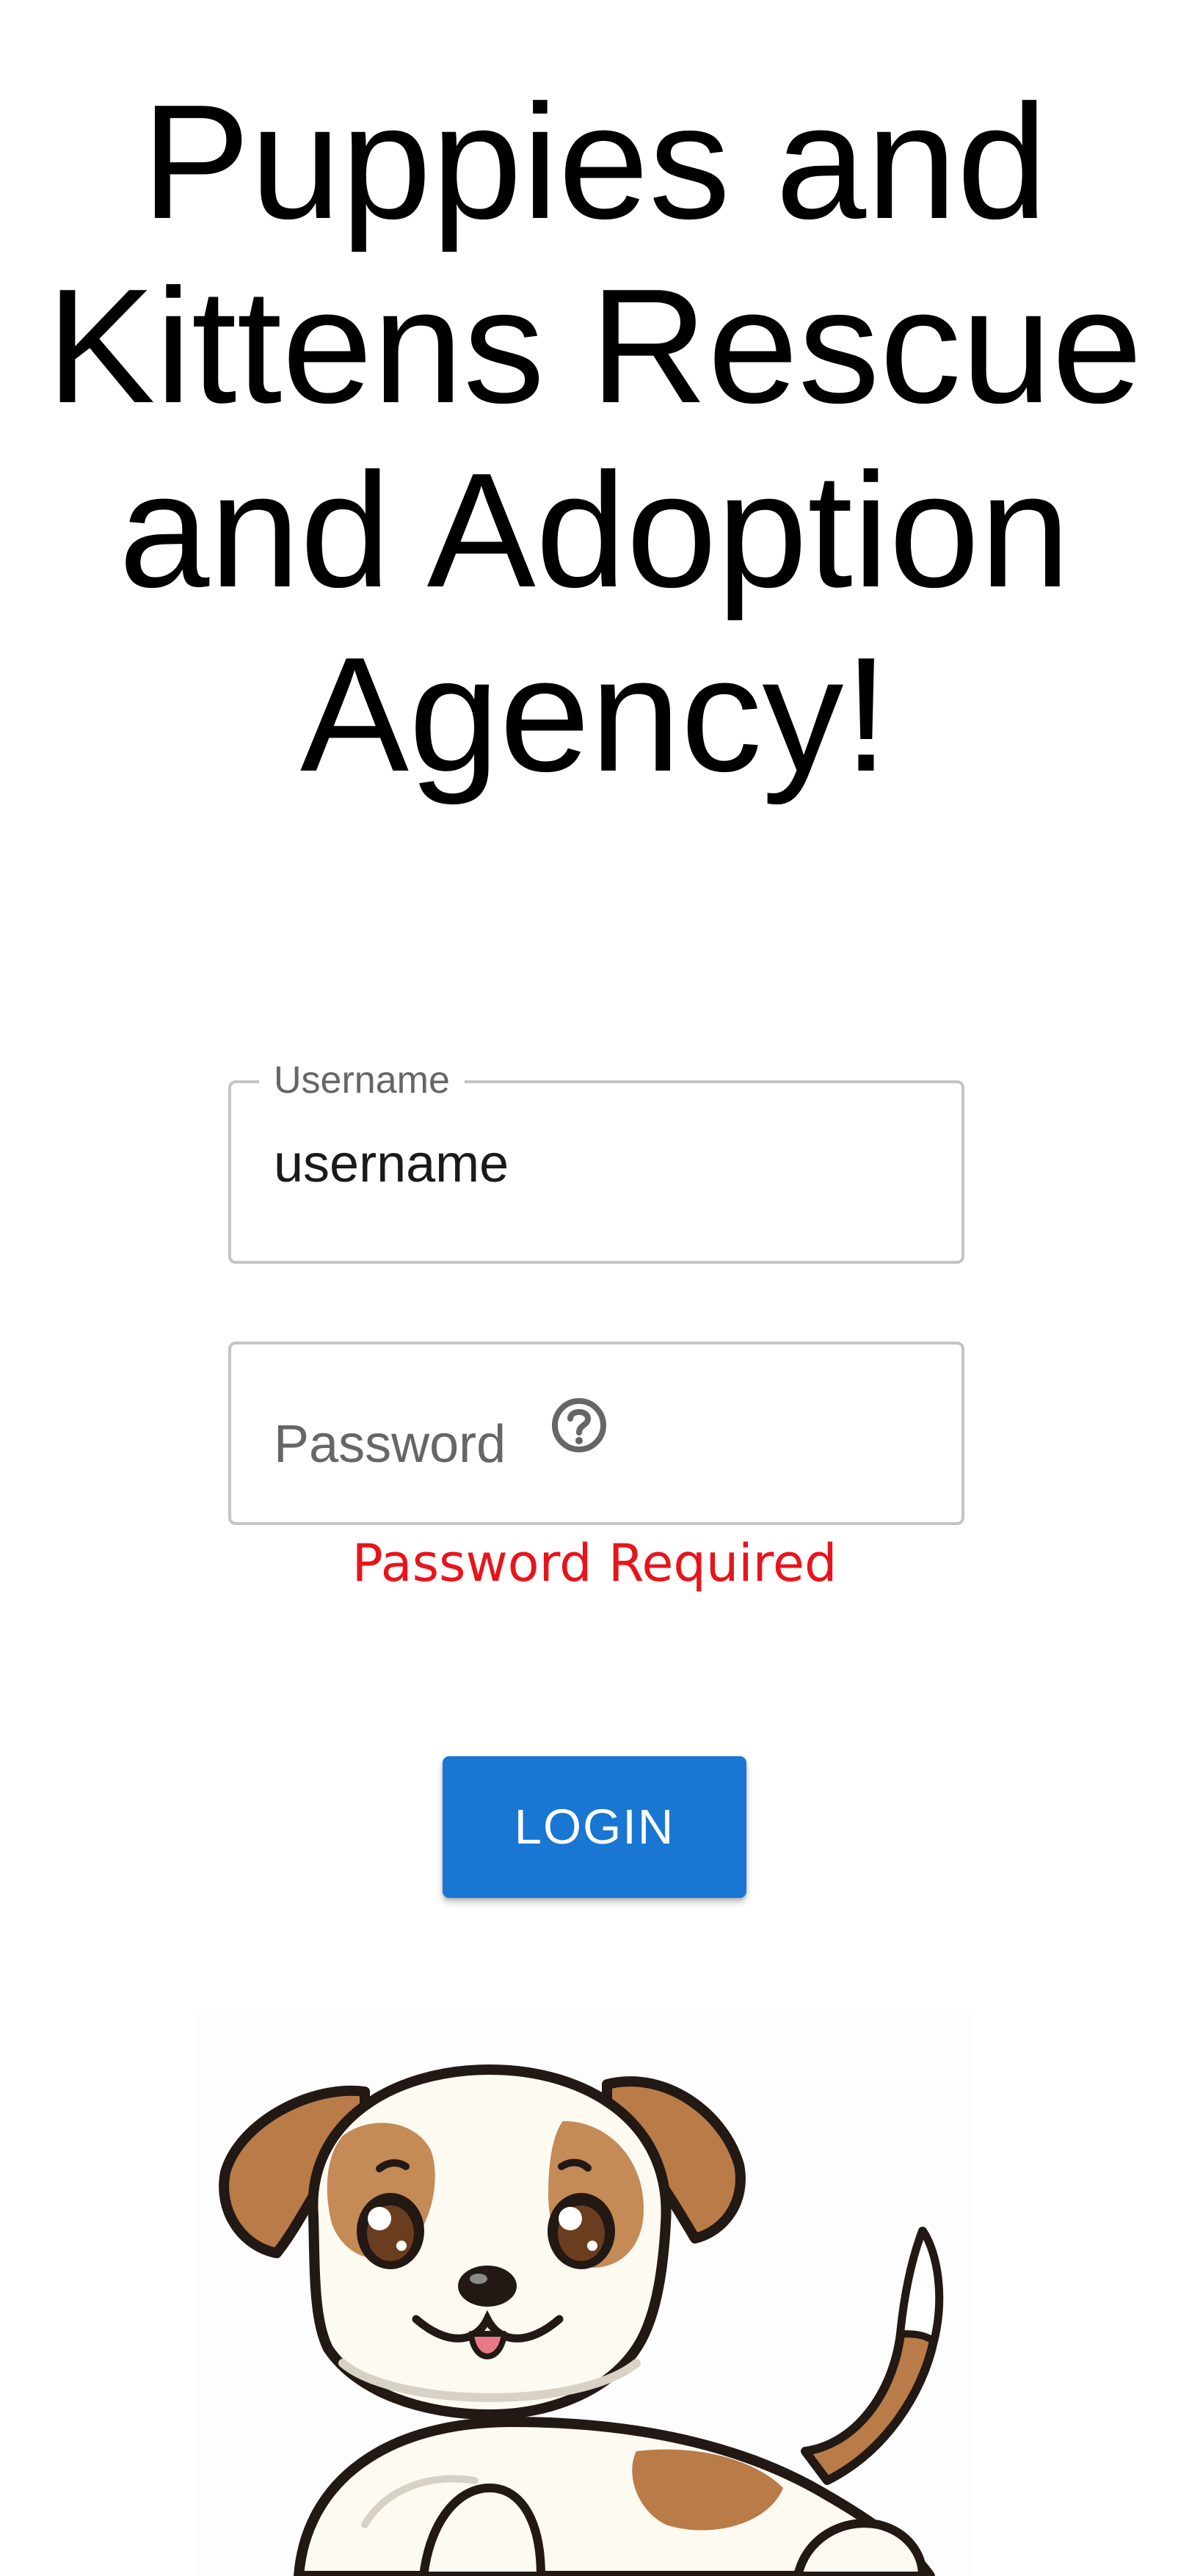 The height and width of the screenshot is (2576, 1189). Describe the element at coordinates (391, 1164) in the screenshot. I see `username-value: username` at that location.